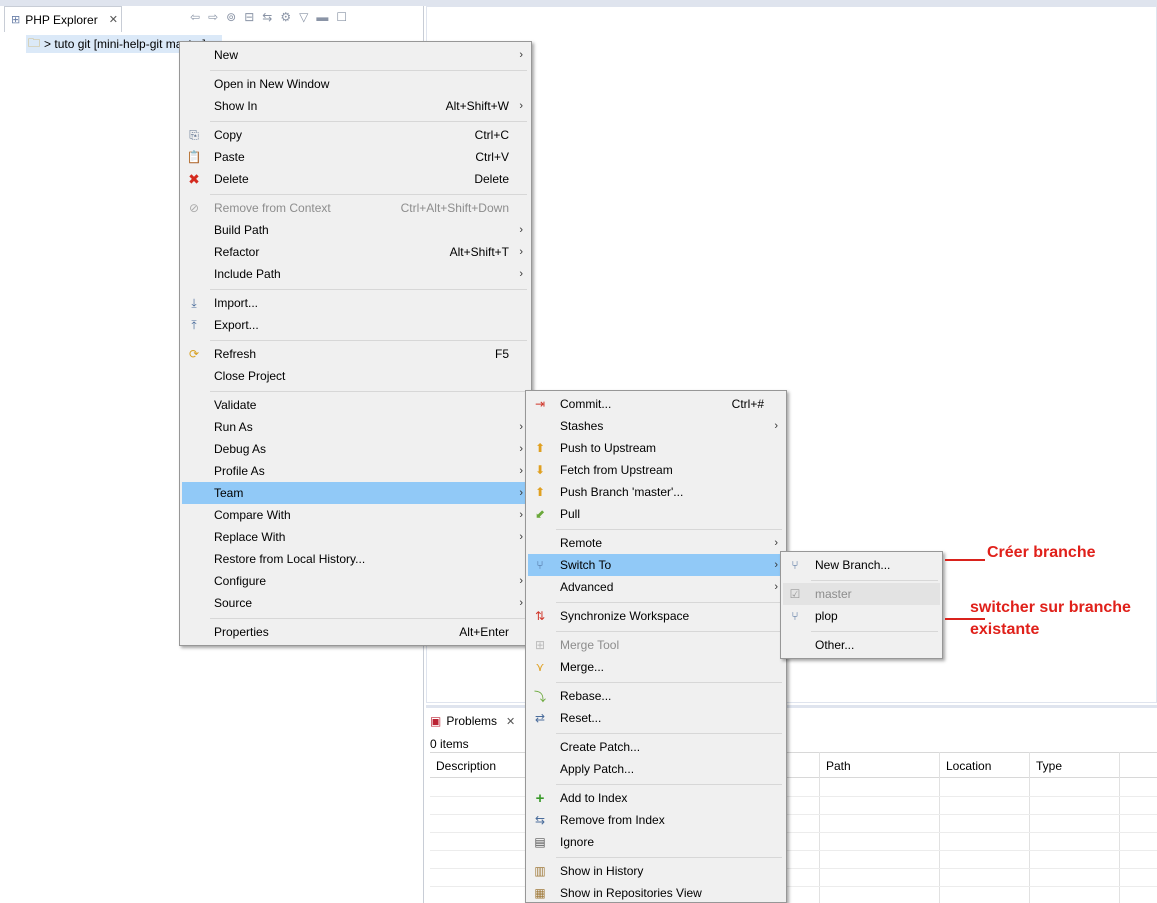 The image size is (1157, 903). Describe the element at coordinates (252, 515) in the screenshot. I see `menu-item-label: Compare With` at that location.